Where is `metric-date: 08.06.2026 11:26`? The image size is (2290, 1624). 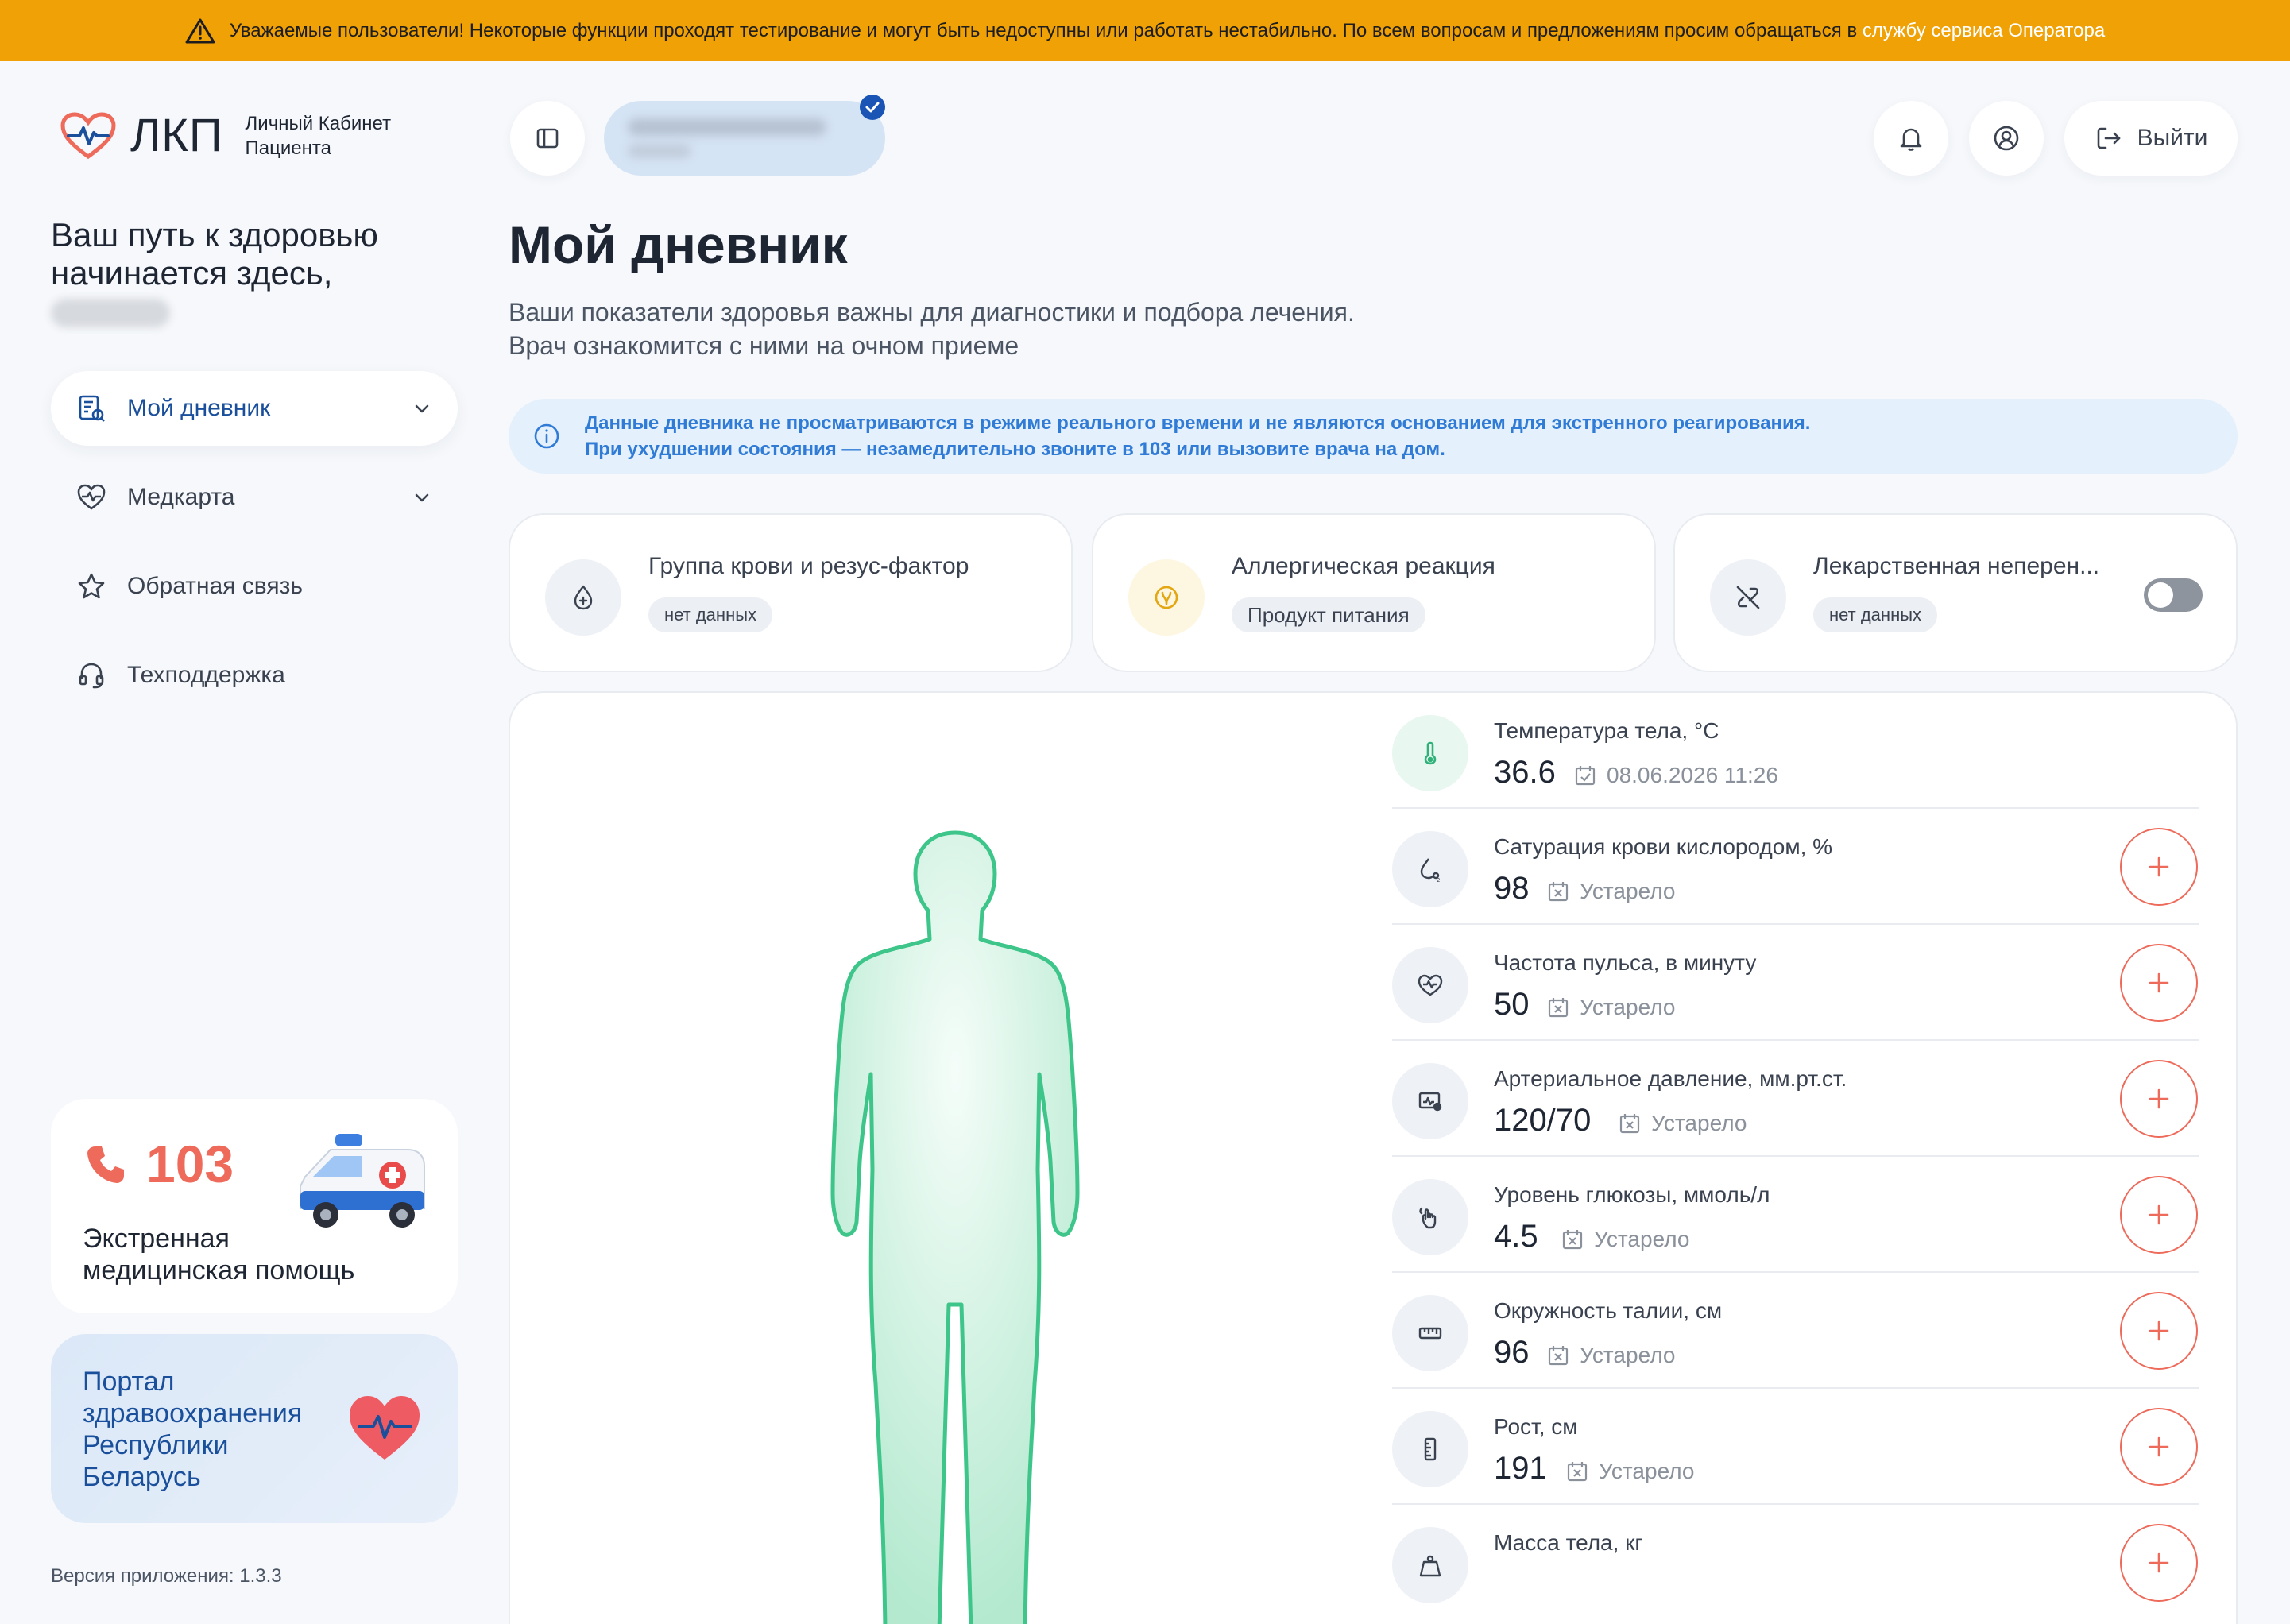 metric-date: 08.06.2026 11:26 is located at coordinates (1675, 775).